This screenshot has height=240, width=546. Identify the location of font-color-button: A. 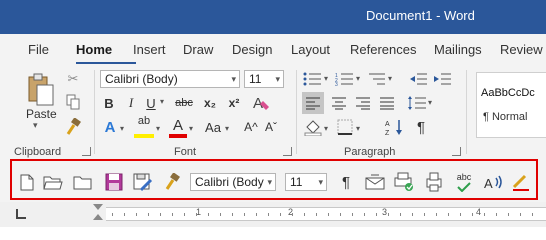
(178, 125).